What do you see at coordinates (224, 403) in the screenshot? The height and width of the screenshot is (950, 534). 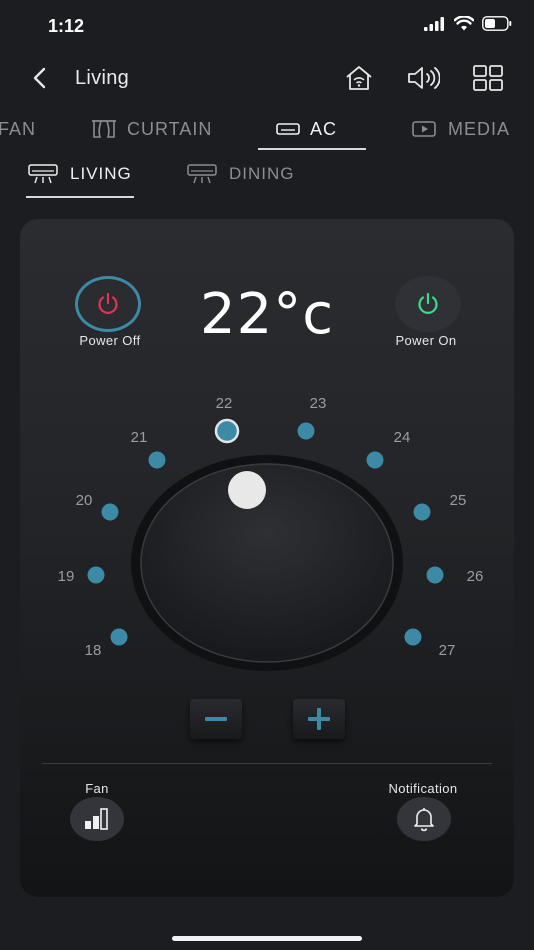 I see `temp-label-22: 22` at bounding box center [224, 403].